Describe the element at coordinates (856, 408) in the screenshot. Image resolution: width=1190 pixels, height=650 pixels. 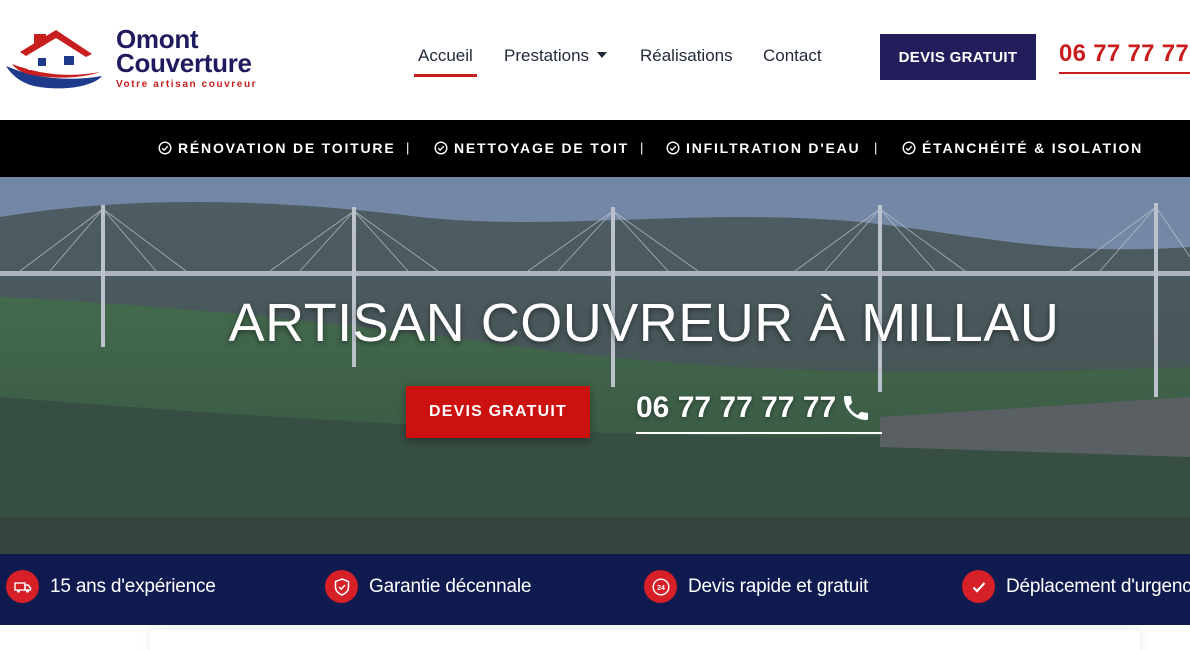
I see `phone-icon` at that location.